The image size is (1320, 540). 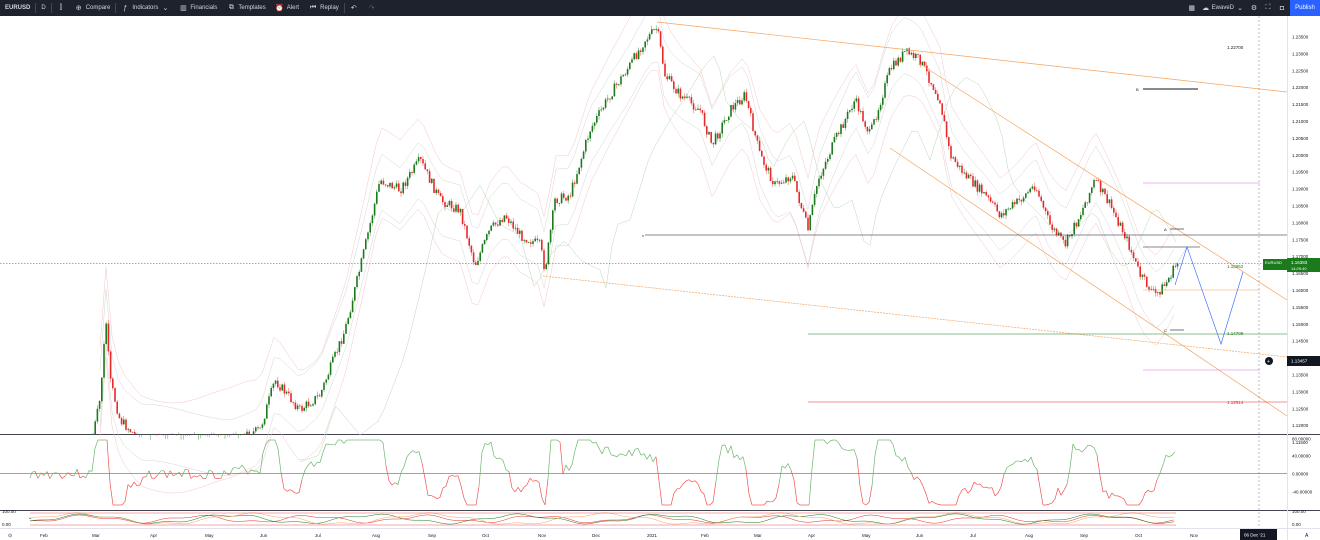 I want to click on publish-label: Publish, so click(x=1305, y=8).